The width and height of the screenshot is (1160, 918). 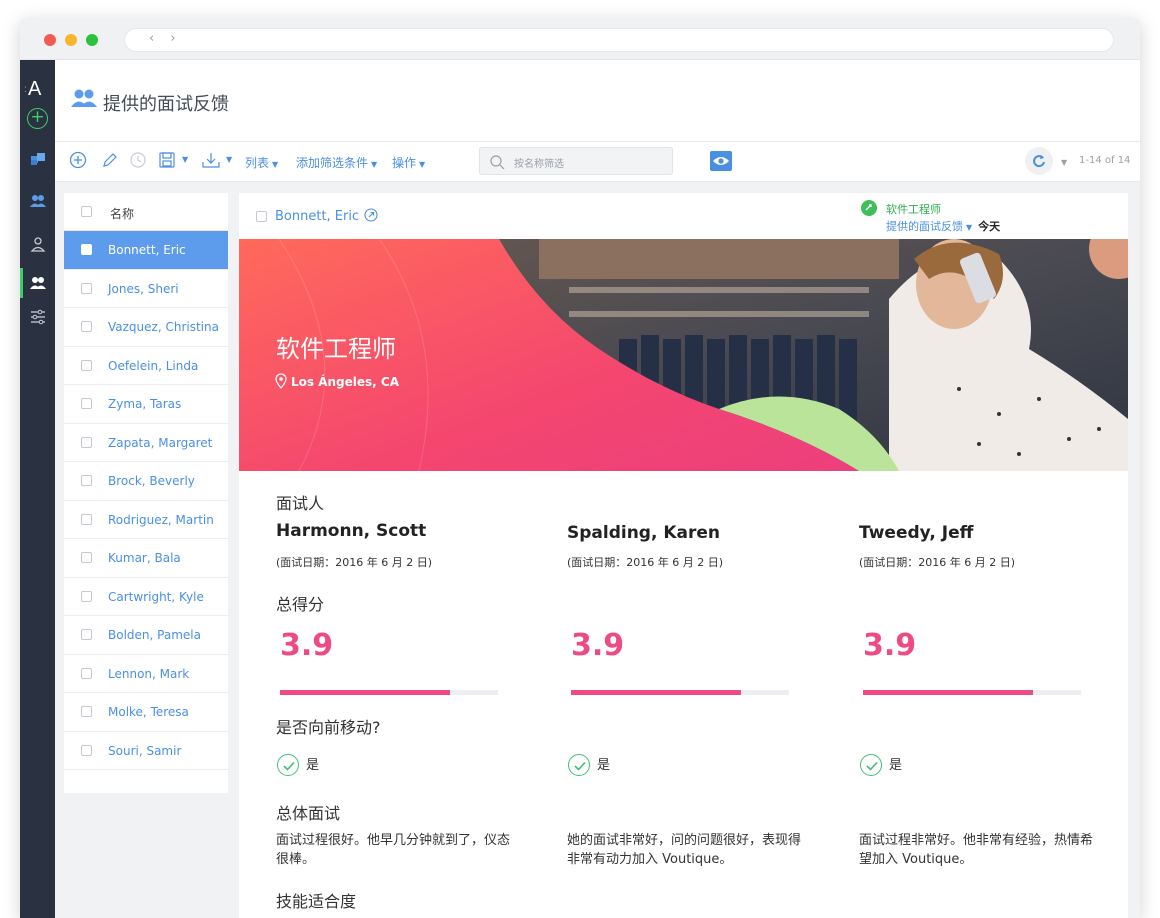 I want to click on app-logo: :A, so click(x=32, y=89).